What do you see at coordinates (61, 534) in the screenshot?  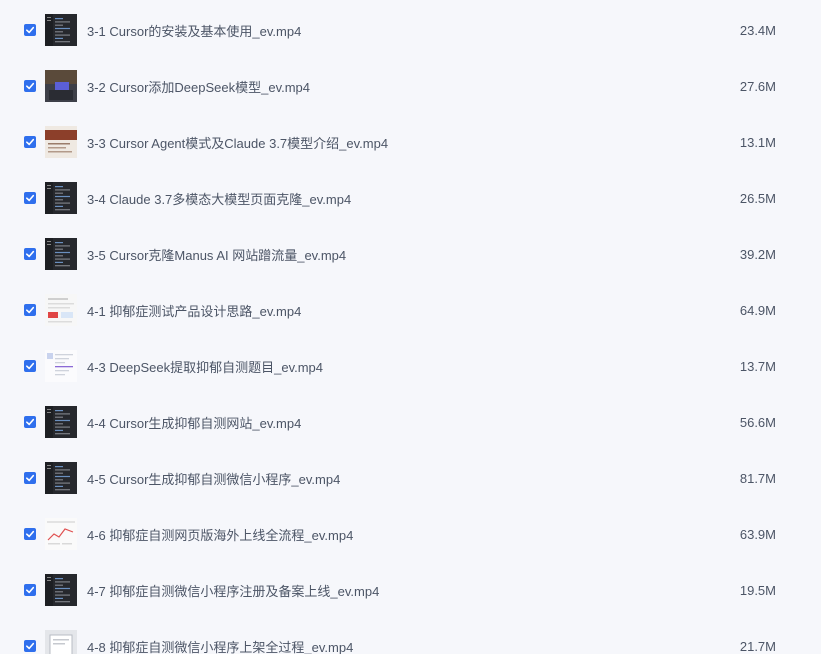 I see `light-chart-icon` at bounding box center [61, 534].